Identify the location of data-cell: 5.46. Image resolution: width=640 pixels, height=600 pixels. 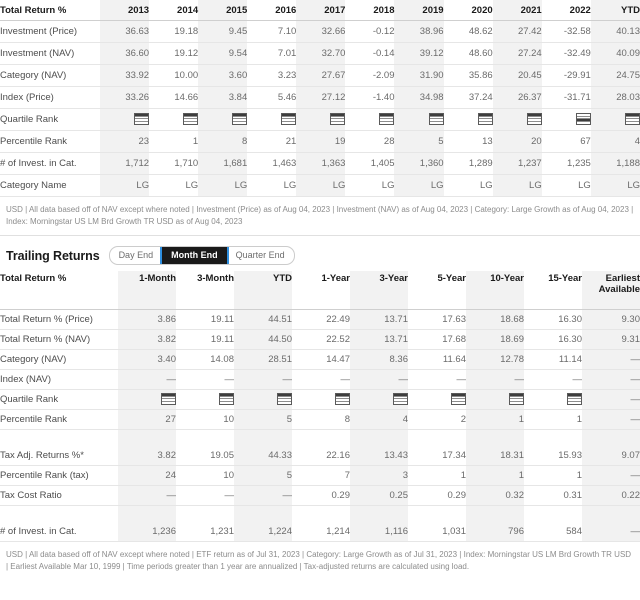
(272, 97).